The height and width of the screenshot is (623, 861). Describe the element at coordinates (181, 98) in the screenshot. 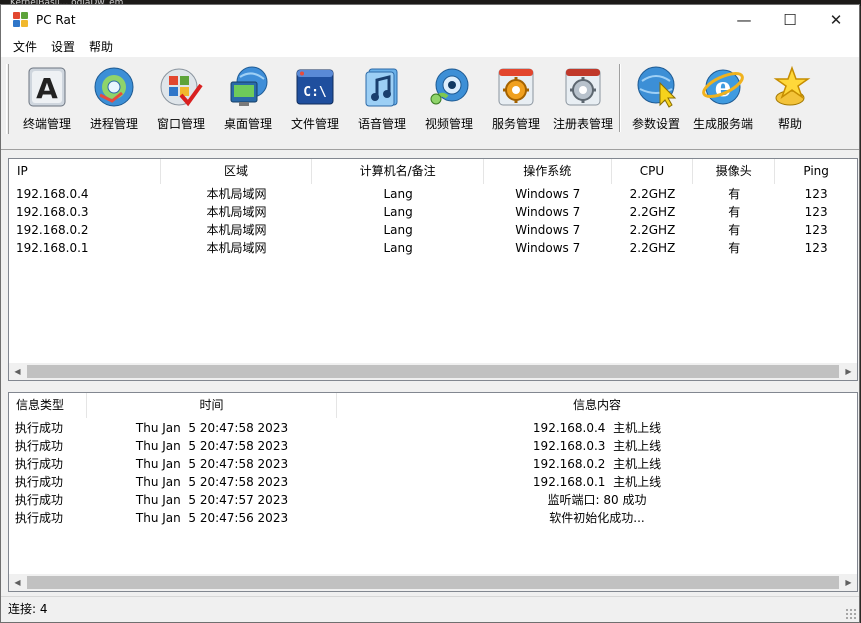

I see `window-manage-button: 窗口管理` at that location.